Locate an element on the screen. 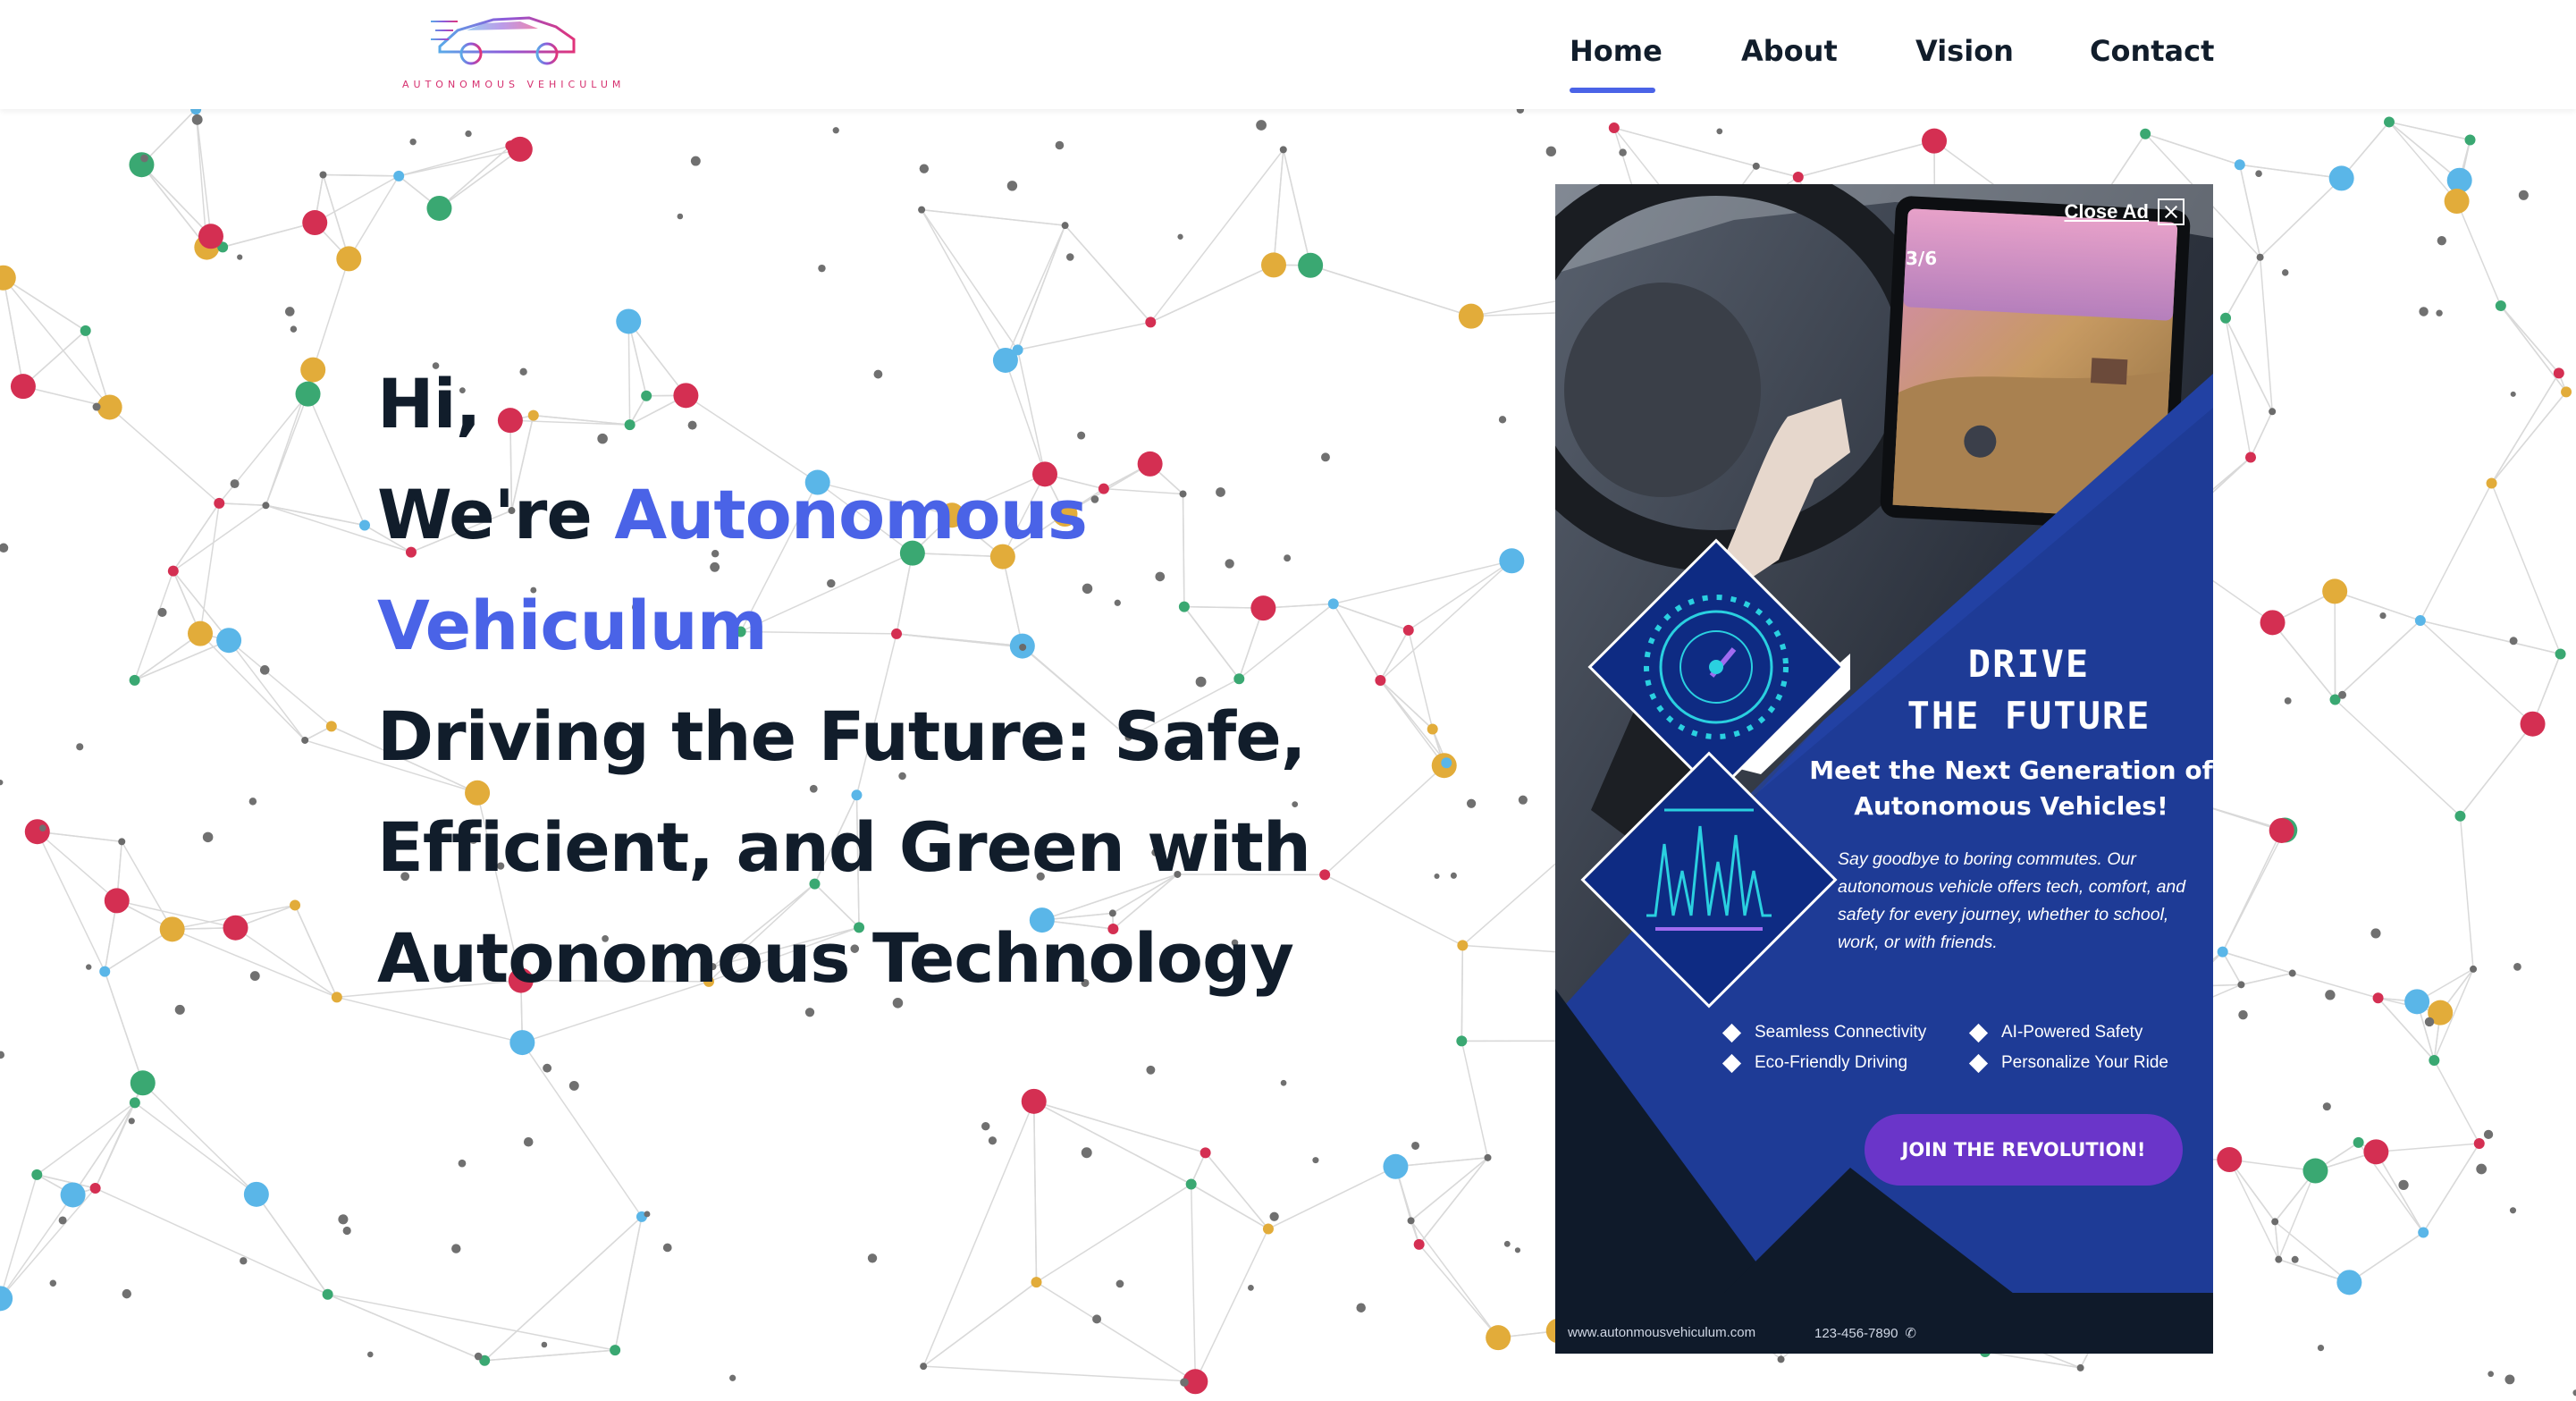 The image size is (2576, 1401). nav-contact: Contact is located at coordinates (2152, 51).